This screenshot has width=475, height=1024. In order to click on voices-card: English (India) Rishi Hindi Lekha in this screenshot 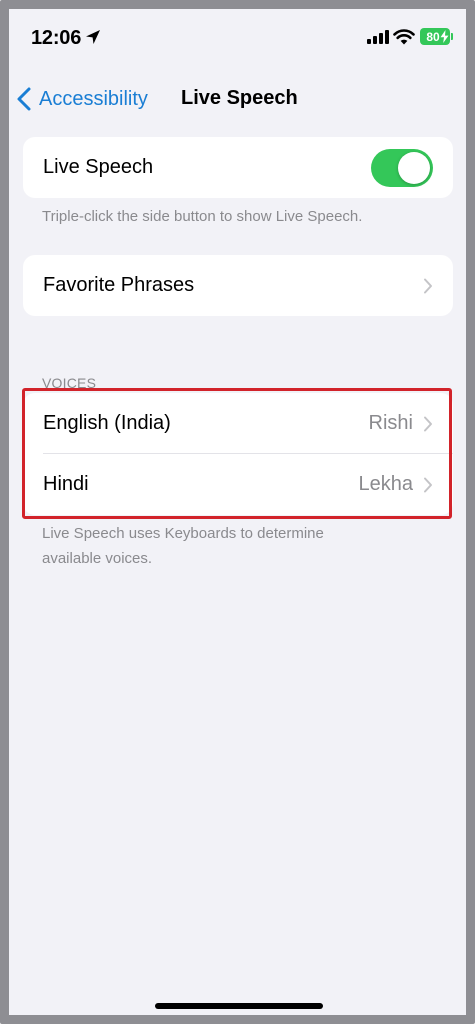, I will do `click(238, 454)`.